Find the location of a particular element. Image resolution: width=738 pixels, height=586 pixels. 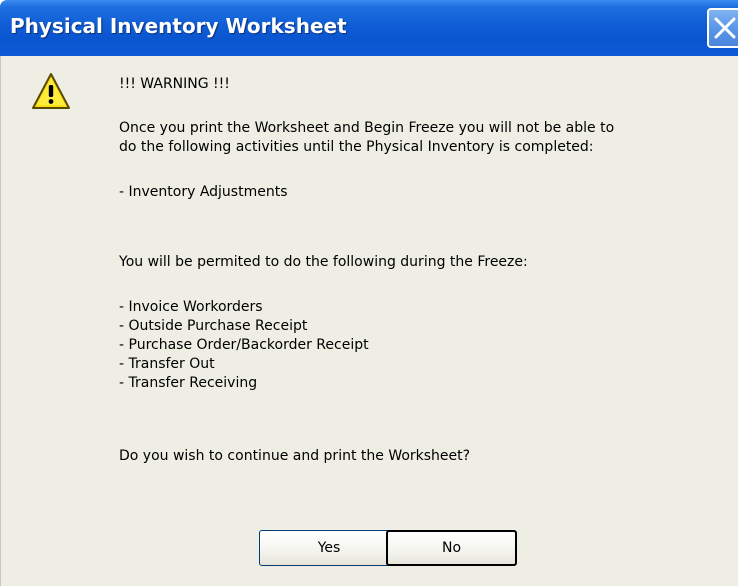

permitted-item: - Transfer Out is located at coordinates (167, 364).